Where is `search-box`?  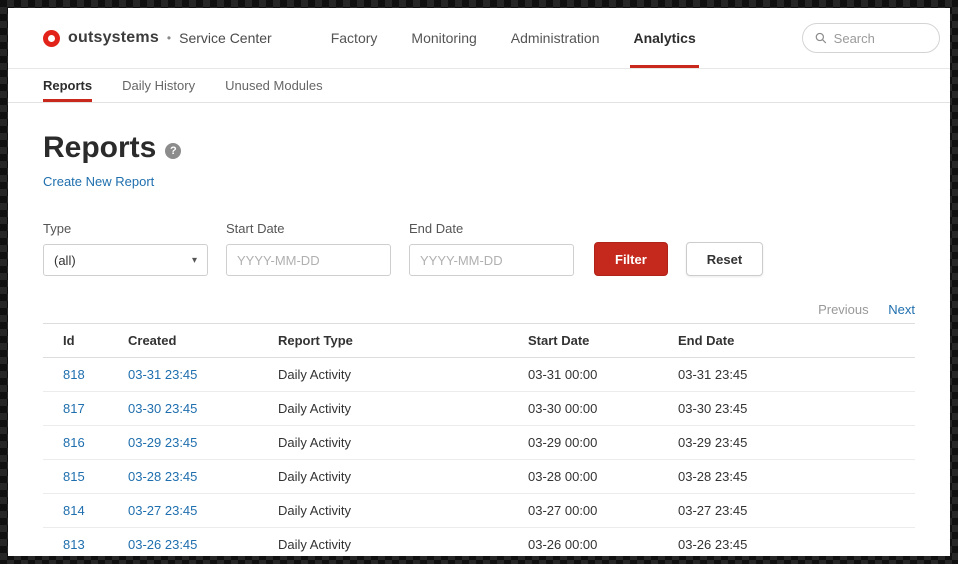 search-box is located at coordinates (871, 38).